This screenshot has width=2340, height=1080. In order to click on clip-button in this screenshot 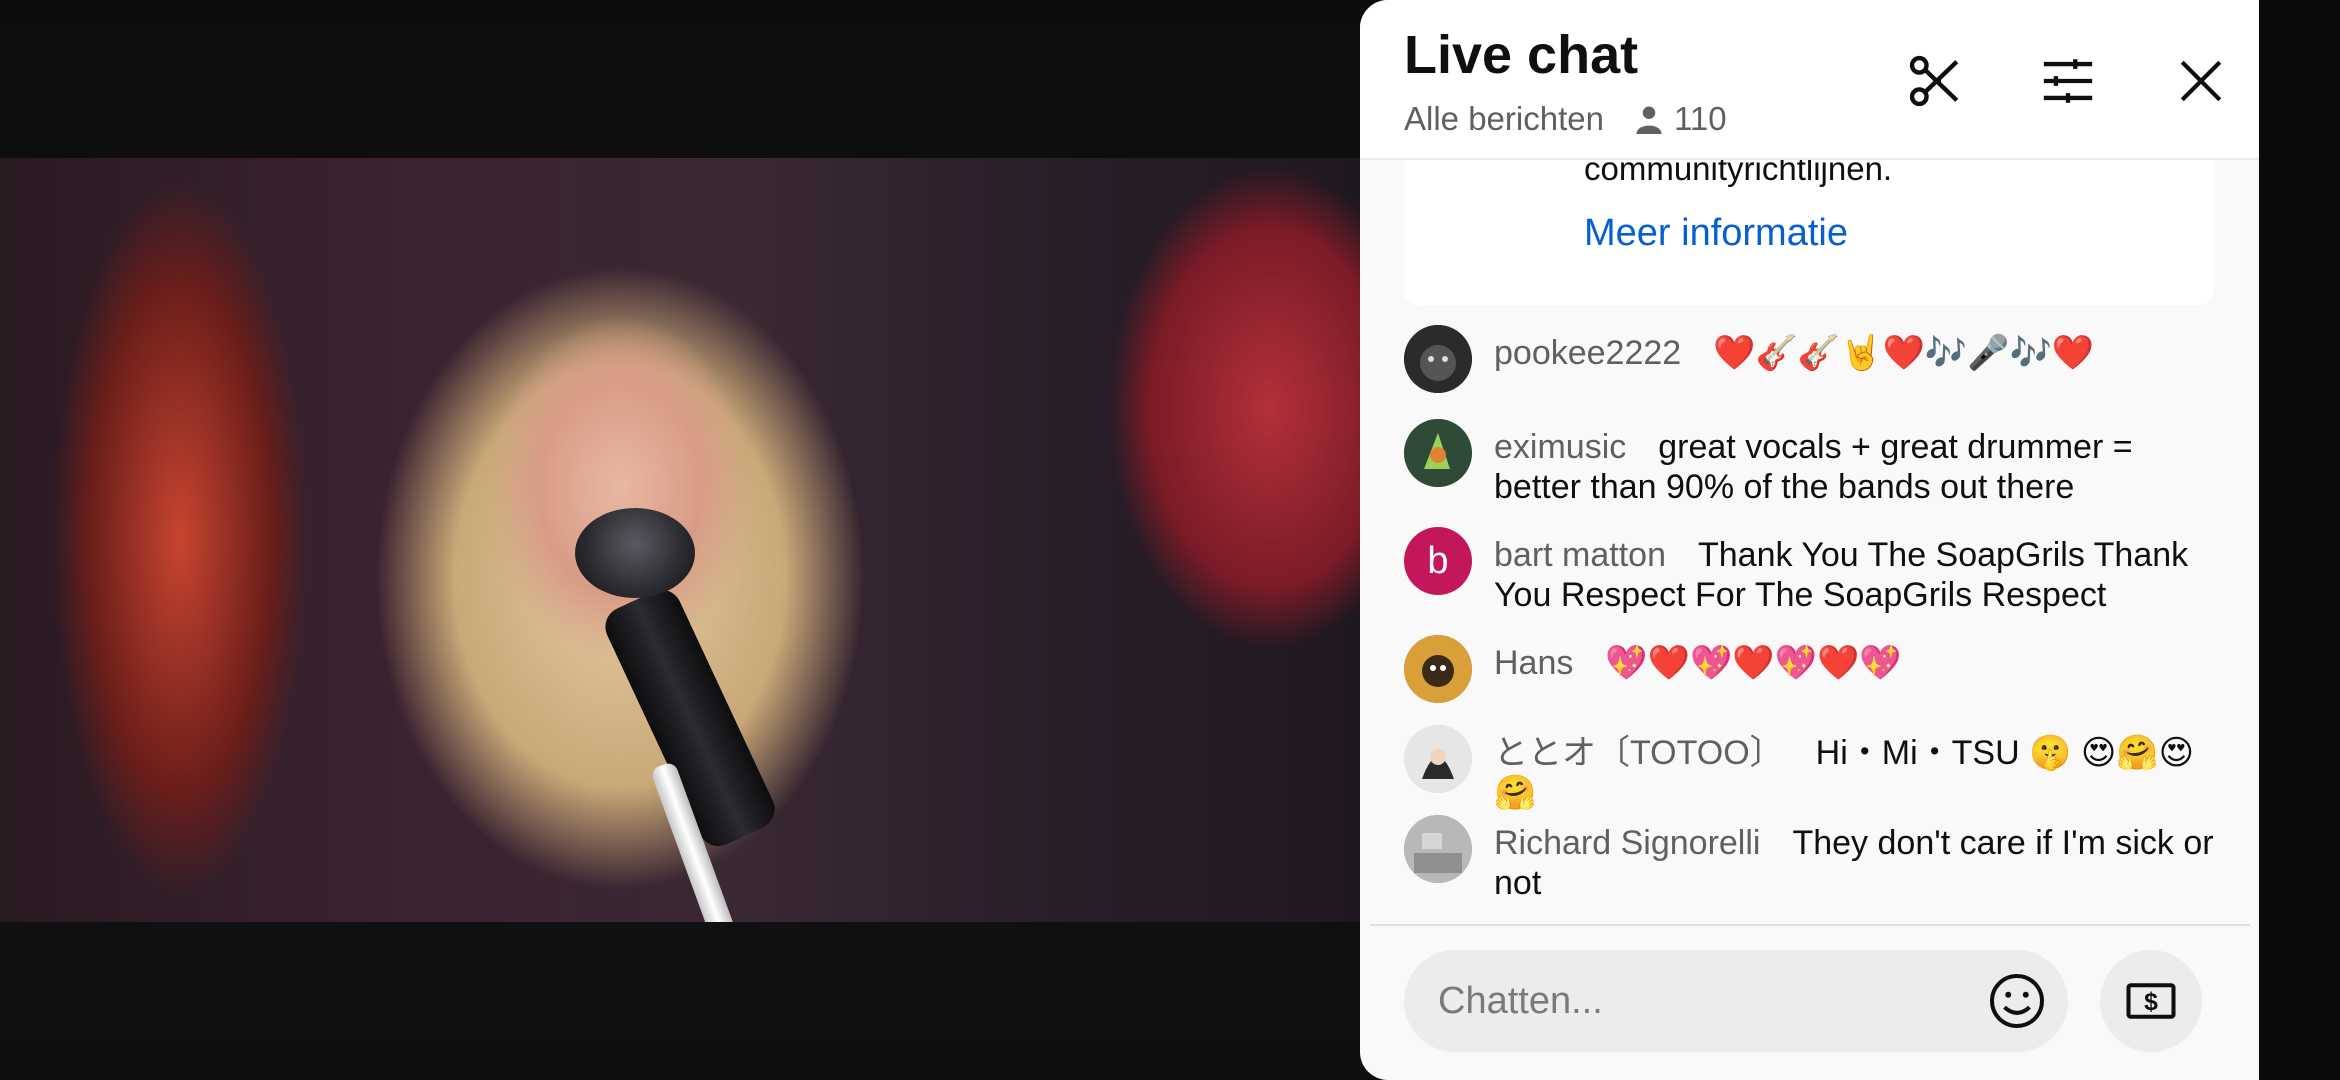, I will do `click(1935, 81)`.